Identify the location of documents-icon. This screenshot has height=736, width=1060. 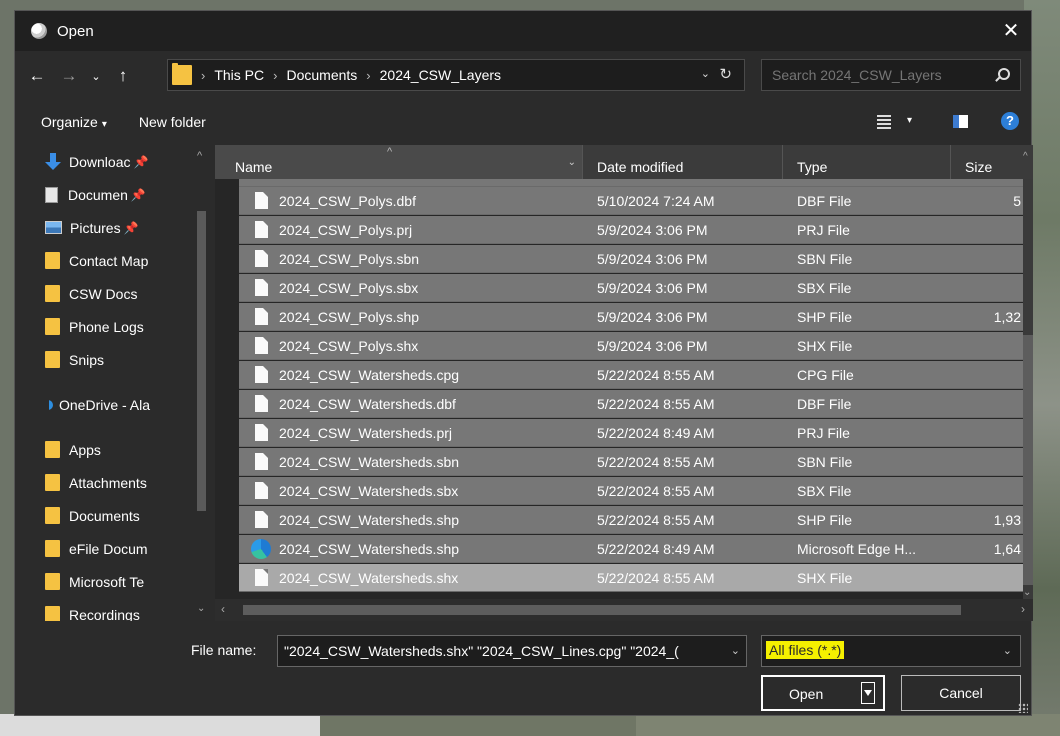
(51, 194).